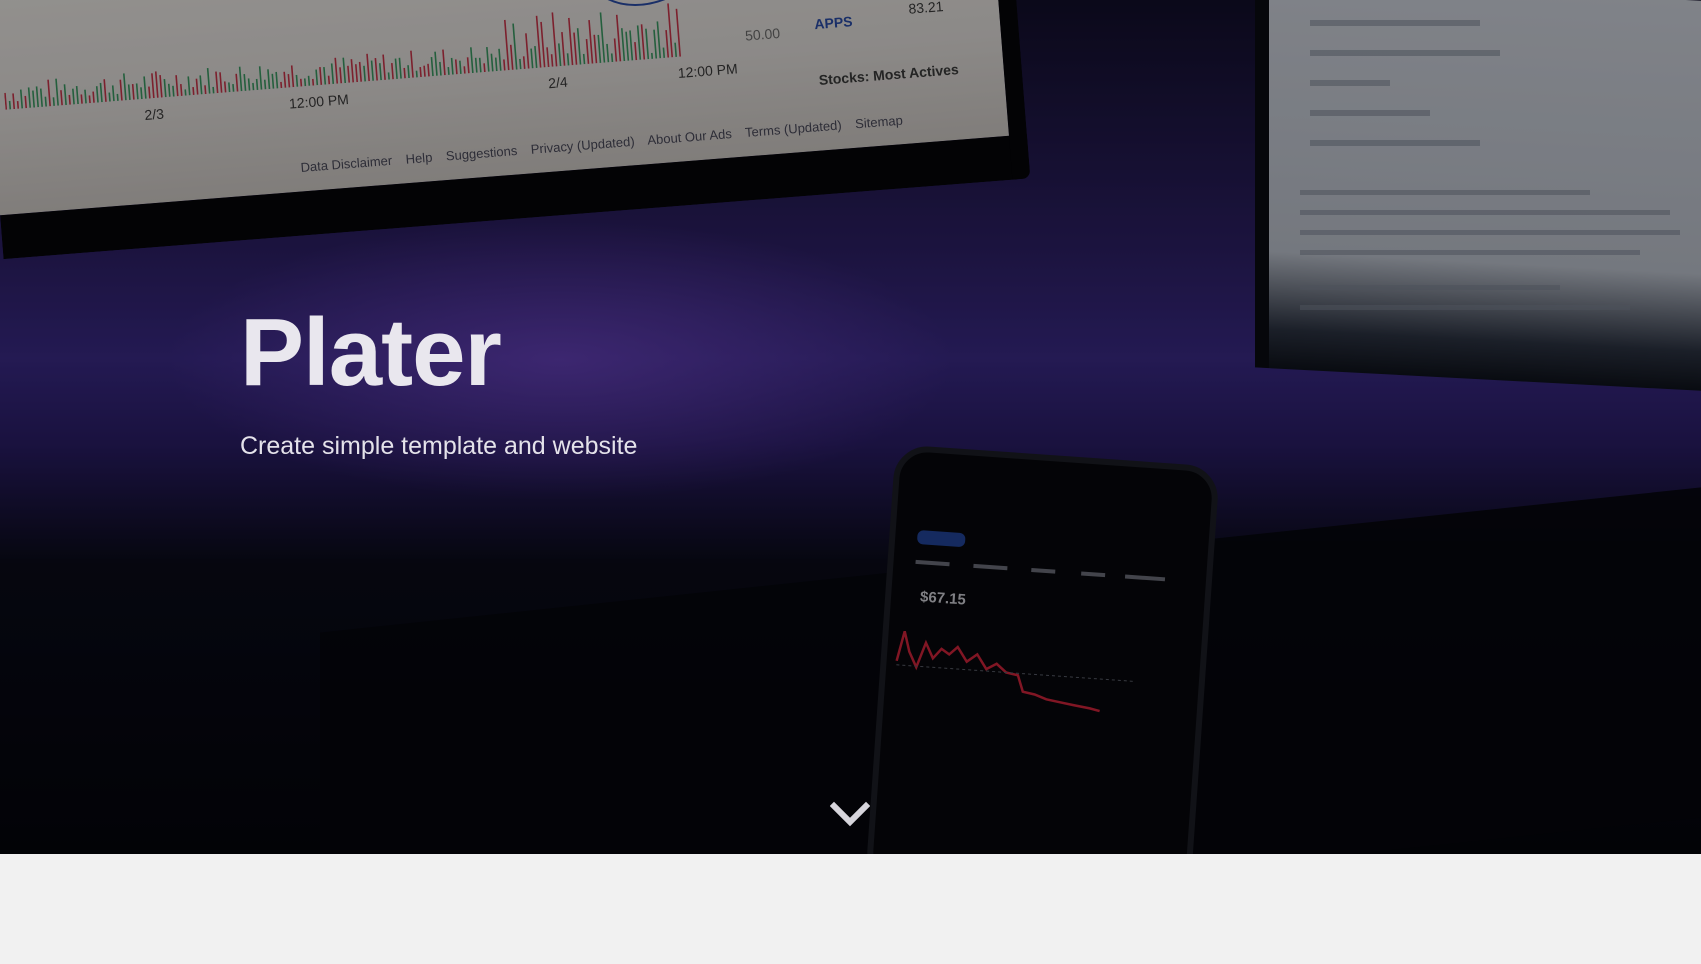 The width and height of the screenshot is (1701, 964). What do you see at coordinates (850, 909) in the screenshot?
I see `content-section` at bounding box center [850, 909].